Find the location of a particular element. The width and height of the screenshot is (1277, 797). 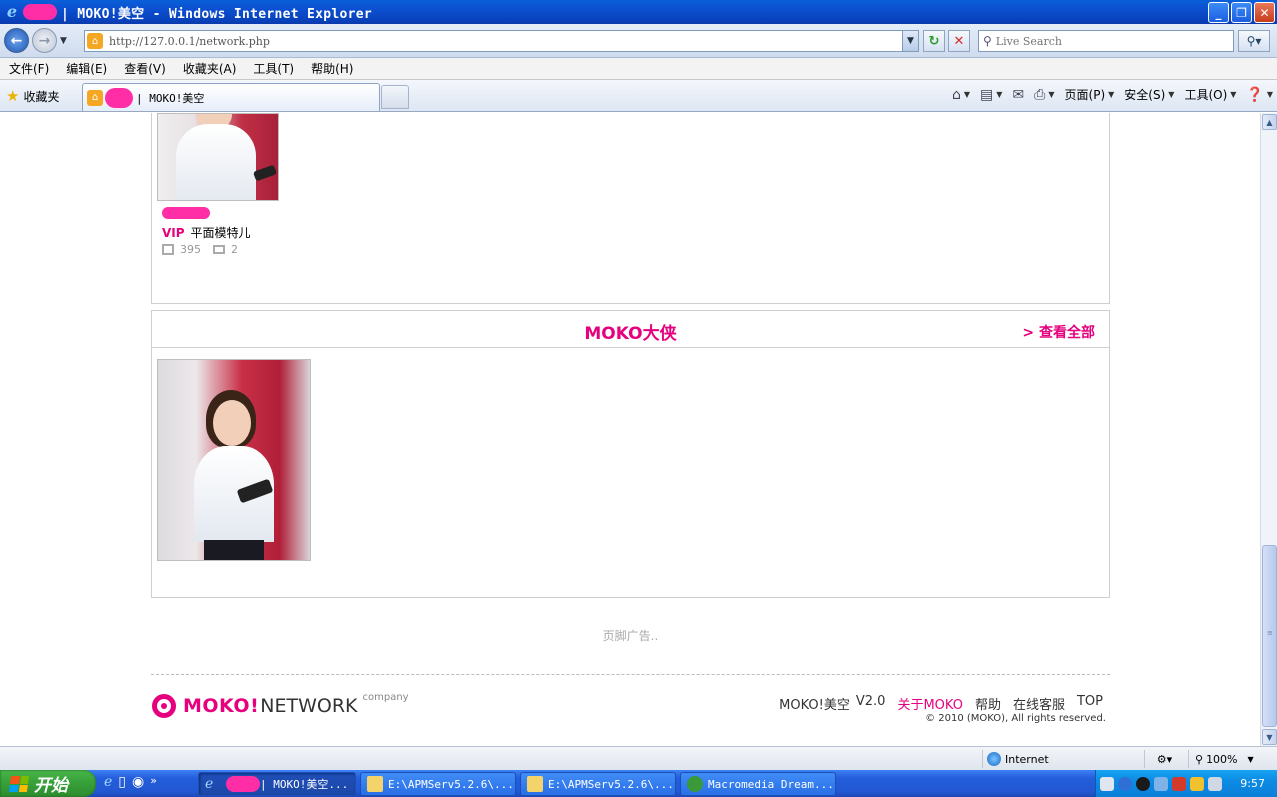

menu-file: 文件(F) is located at coordinates (29, 68).